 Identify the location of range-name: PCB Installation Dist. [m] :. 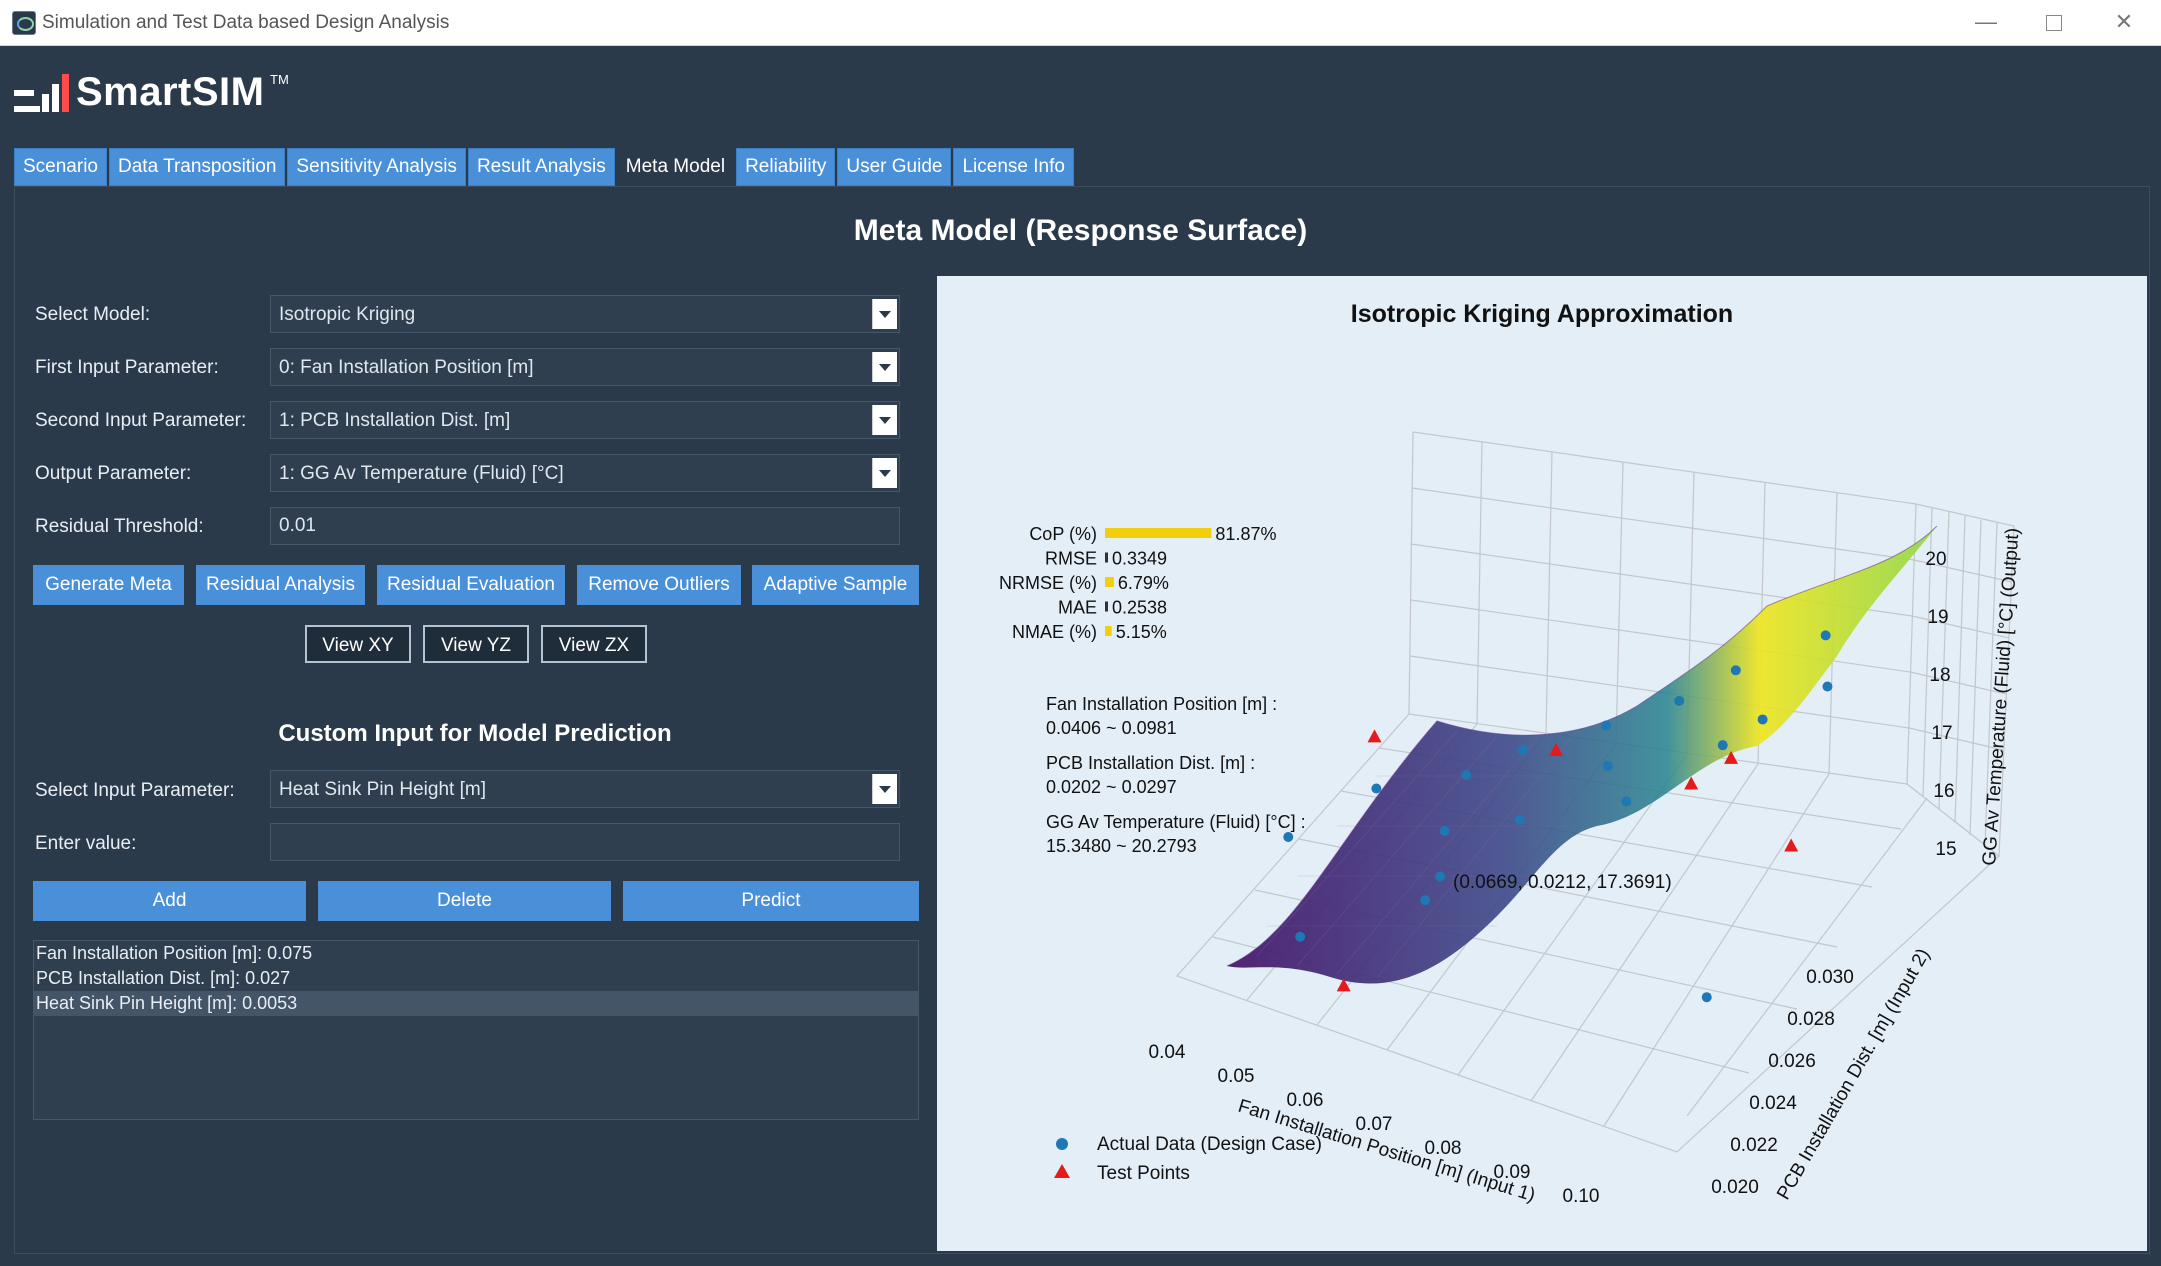
(1150, 763).